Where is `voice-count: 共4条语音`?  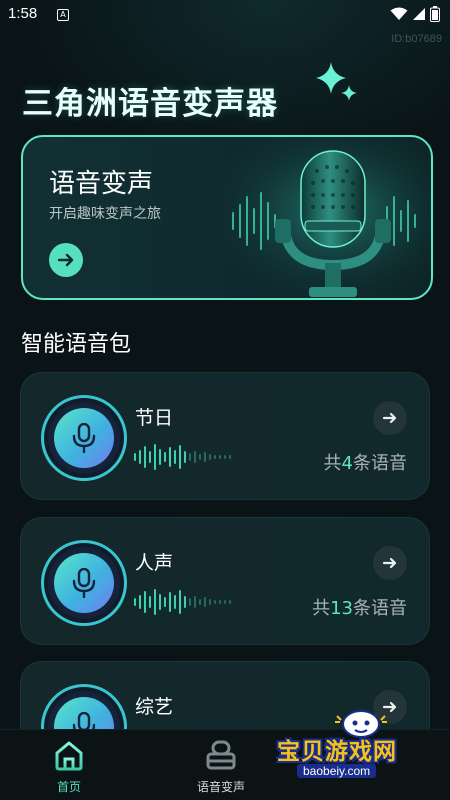 voice-count: 共4条语音 is located at coordinates (365, 463).